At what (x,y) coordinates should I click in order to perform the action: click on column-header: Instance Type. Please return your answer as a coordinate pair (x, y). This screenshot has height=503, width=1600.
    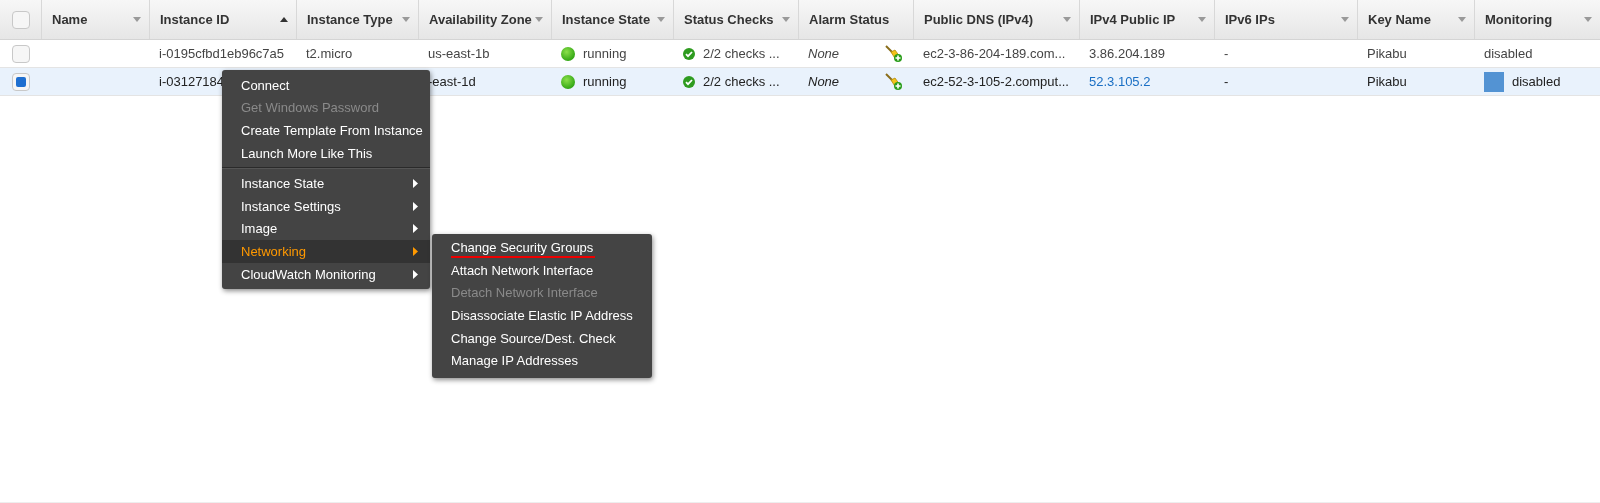
    Looking at the image, I should click on (354, 19).